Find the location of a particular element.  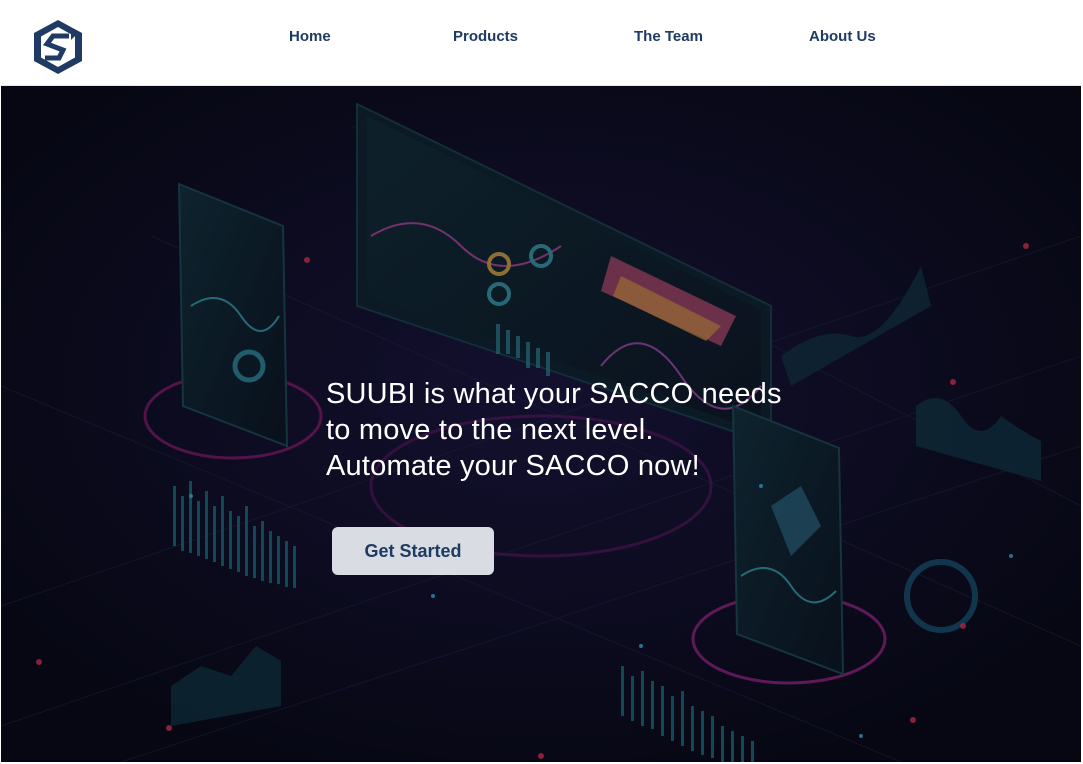

hero-headline-line-3: Automate your SACCO now! is located at coordinates (513, 466).